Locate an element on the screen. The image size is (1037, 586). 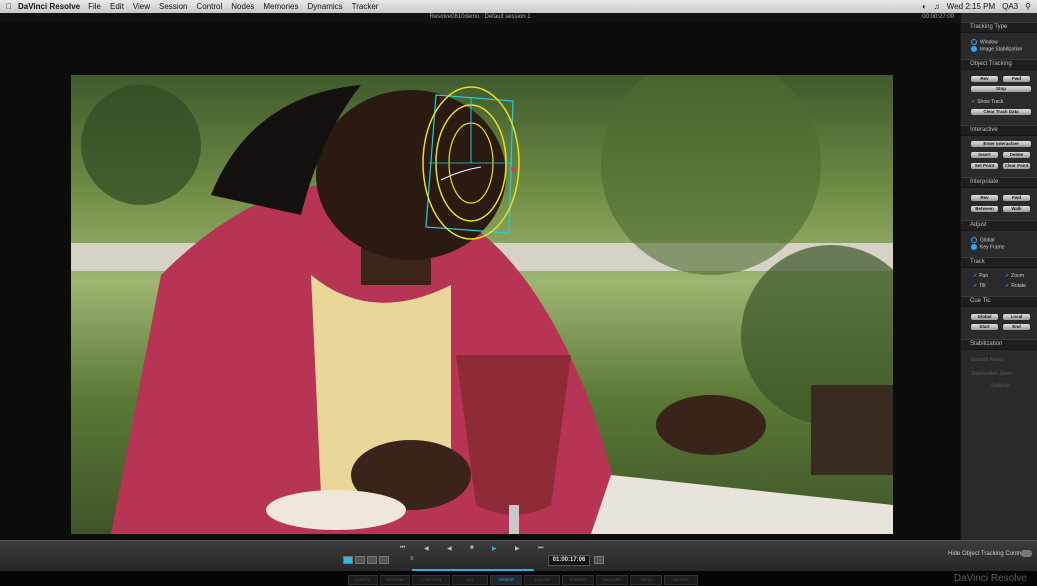
insert-button: Insert is located at coordinates (984, 155).